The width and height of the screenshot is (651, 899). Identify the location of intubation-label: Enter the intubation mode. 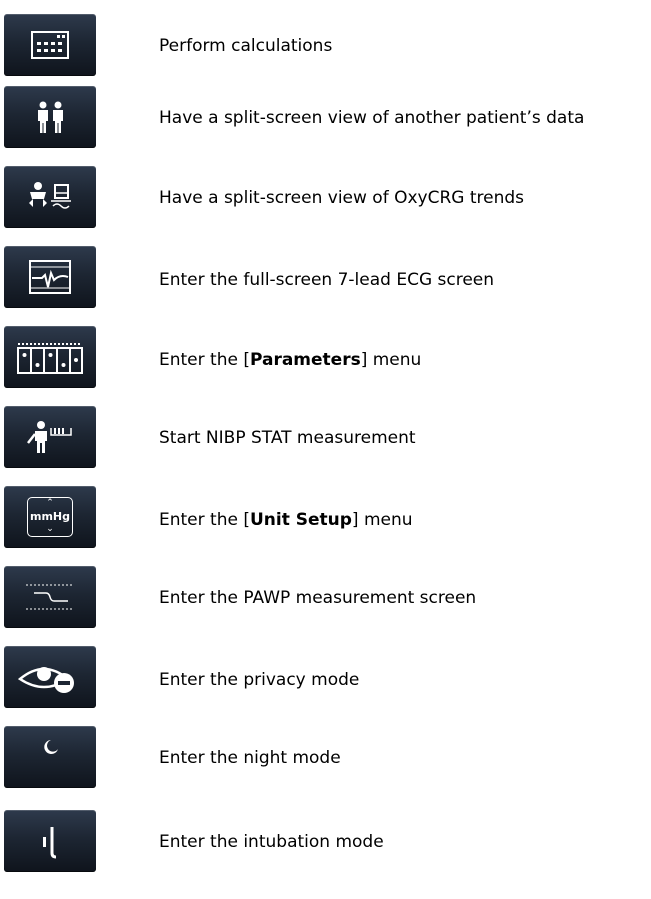
(271, 842).